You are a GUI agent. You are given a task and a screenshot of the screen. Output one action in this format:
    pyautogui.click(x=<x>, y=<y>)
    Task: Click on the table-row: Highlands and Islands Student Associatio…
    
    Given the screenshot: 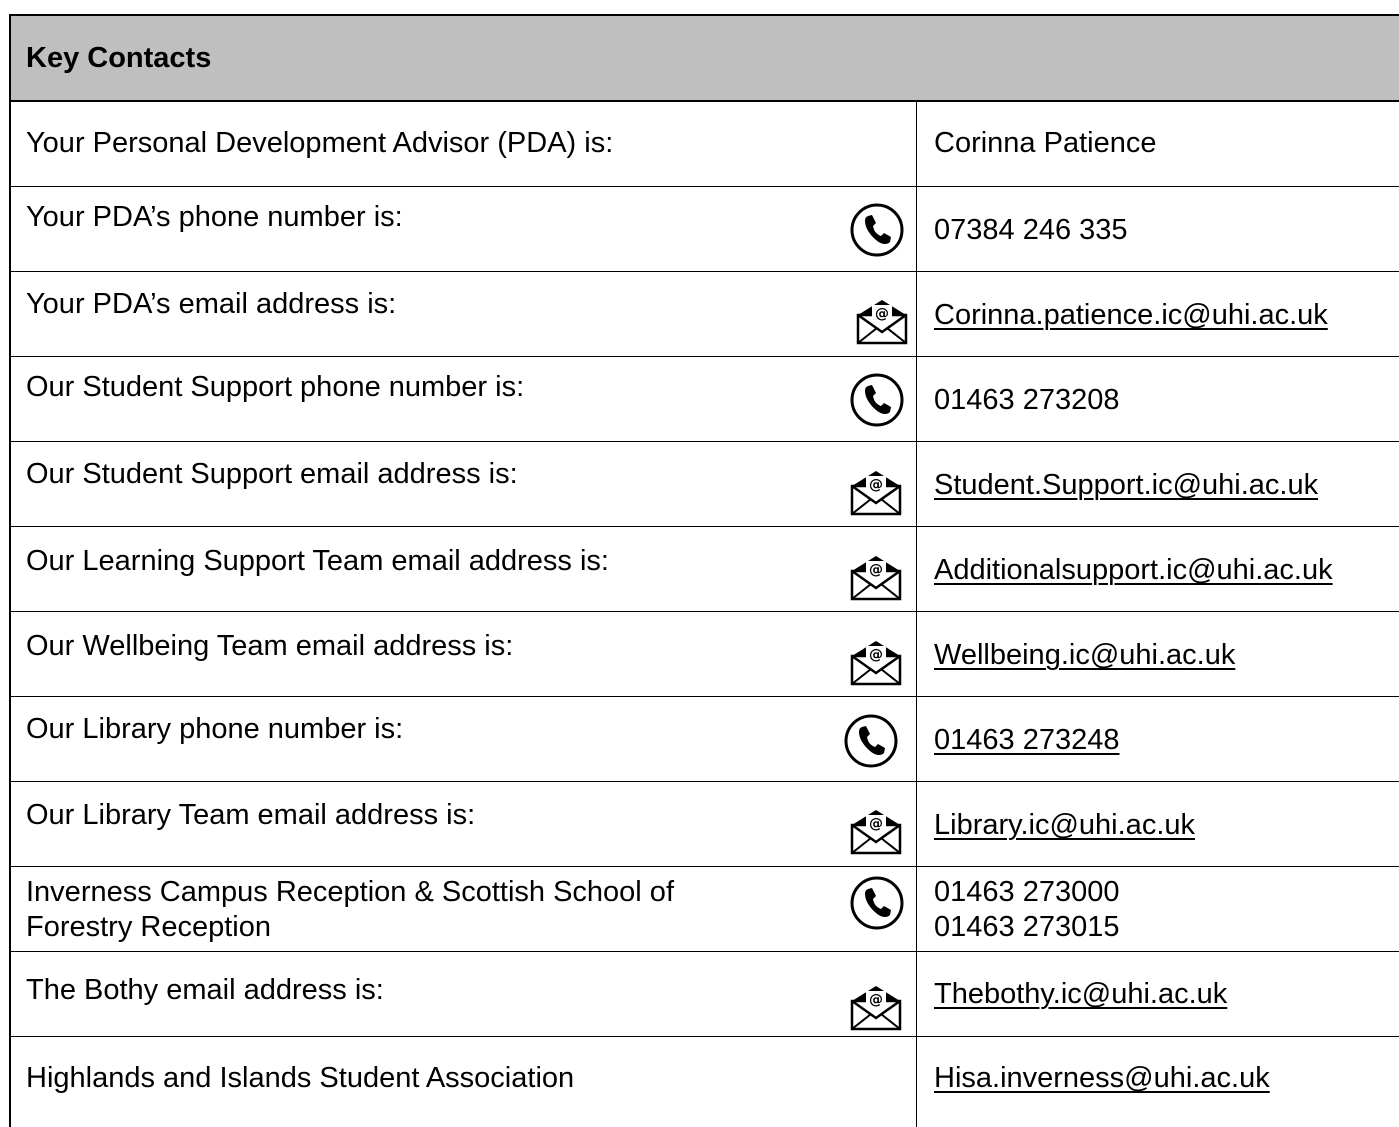 What is the action you would take?
    pyautogui.click(x=705, y=1082)
    